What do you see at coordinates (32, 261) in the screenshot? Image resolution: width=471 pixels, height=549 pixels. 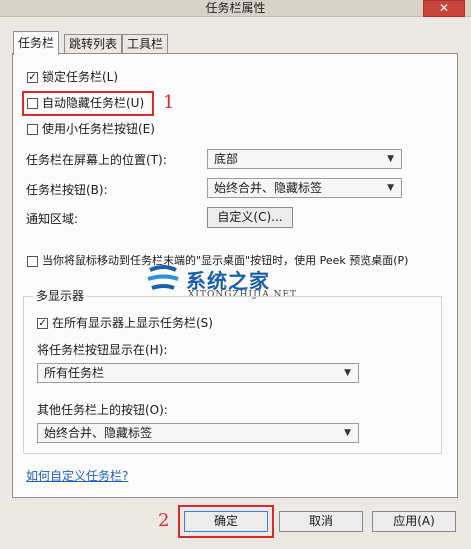 I see `peek-checkbox` at bounding box center [32, 261].